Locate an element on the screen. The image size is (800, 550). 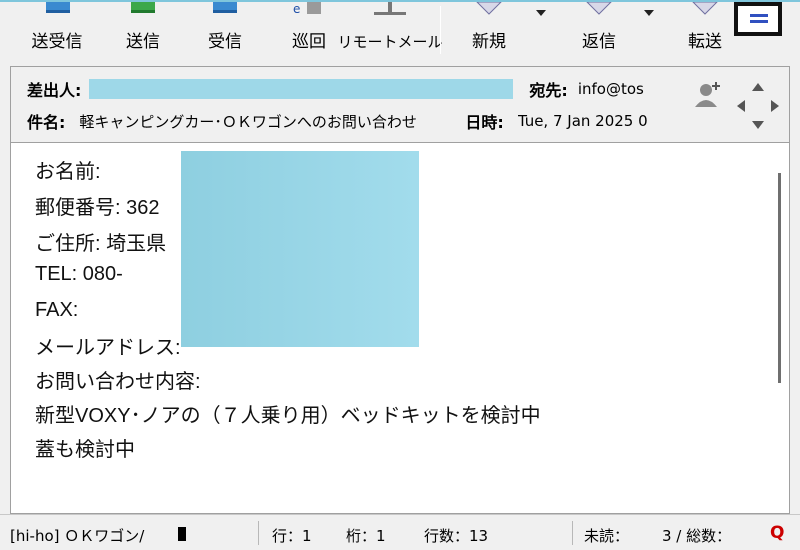
email-label: メールアドレス: is located at coordinates (108, 348).